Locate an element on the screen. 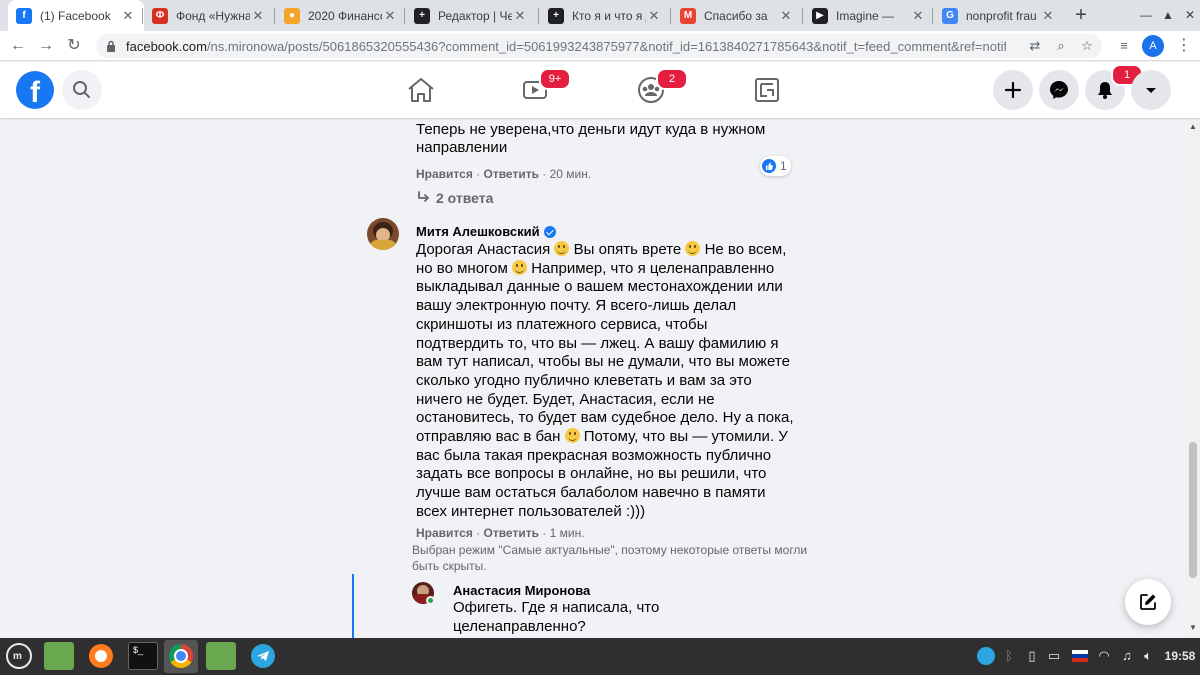 The width and height of the screenshot is (1200, 675). avatar is located at coordinates (383, 234).